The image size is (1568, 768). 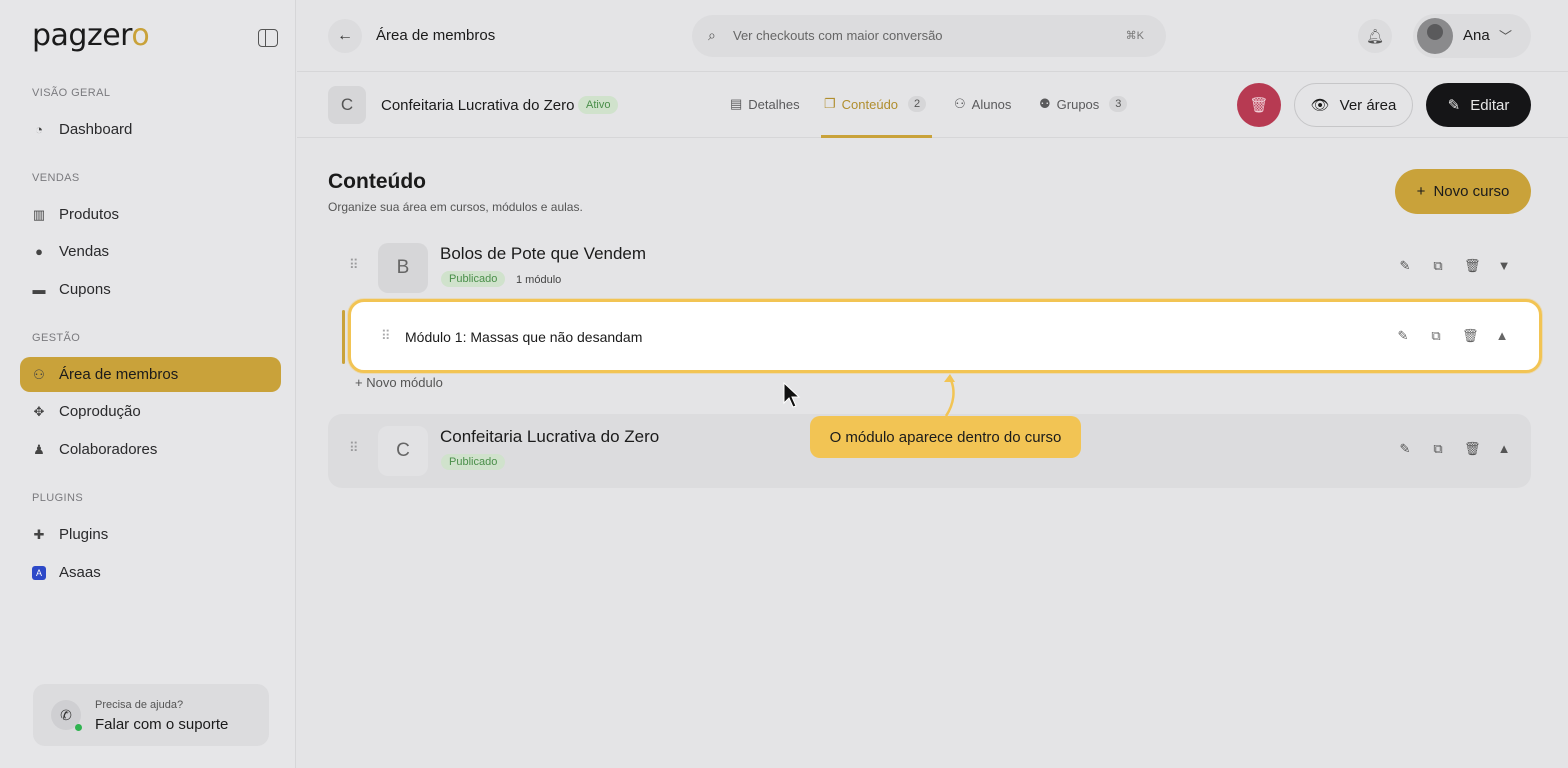 I want to click on support-card: ✆ Precisa de ajuda? Falar com o suporte, so click(x=151, y=715).